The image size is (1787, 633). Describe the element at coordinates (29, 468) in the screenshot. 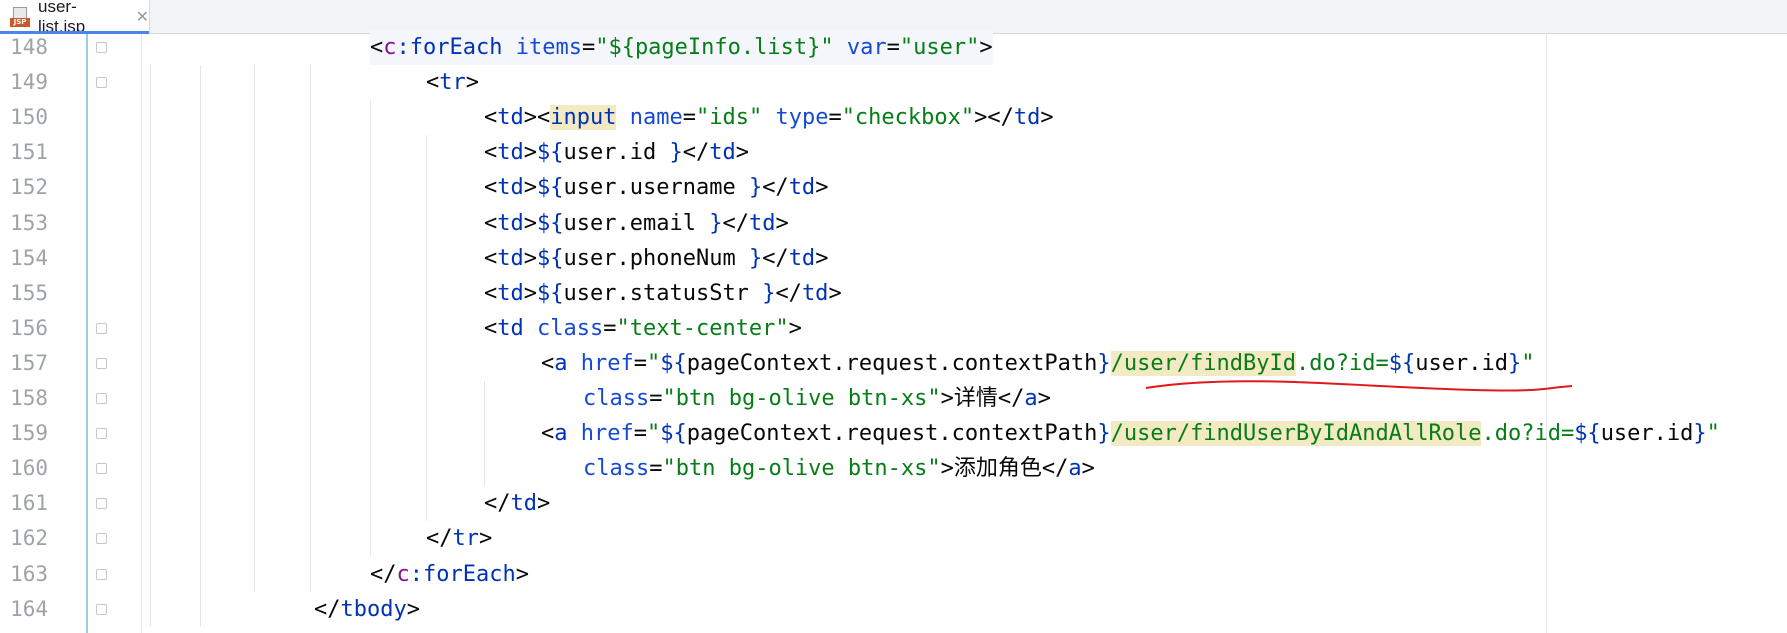

I see `line-number: 160` at that location.